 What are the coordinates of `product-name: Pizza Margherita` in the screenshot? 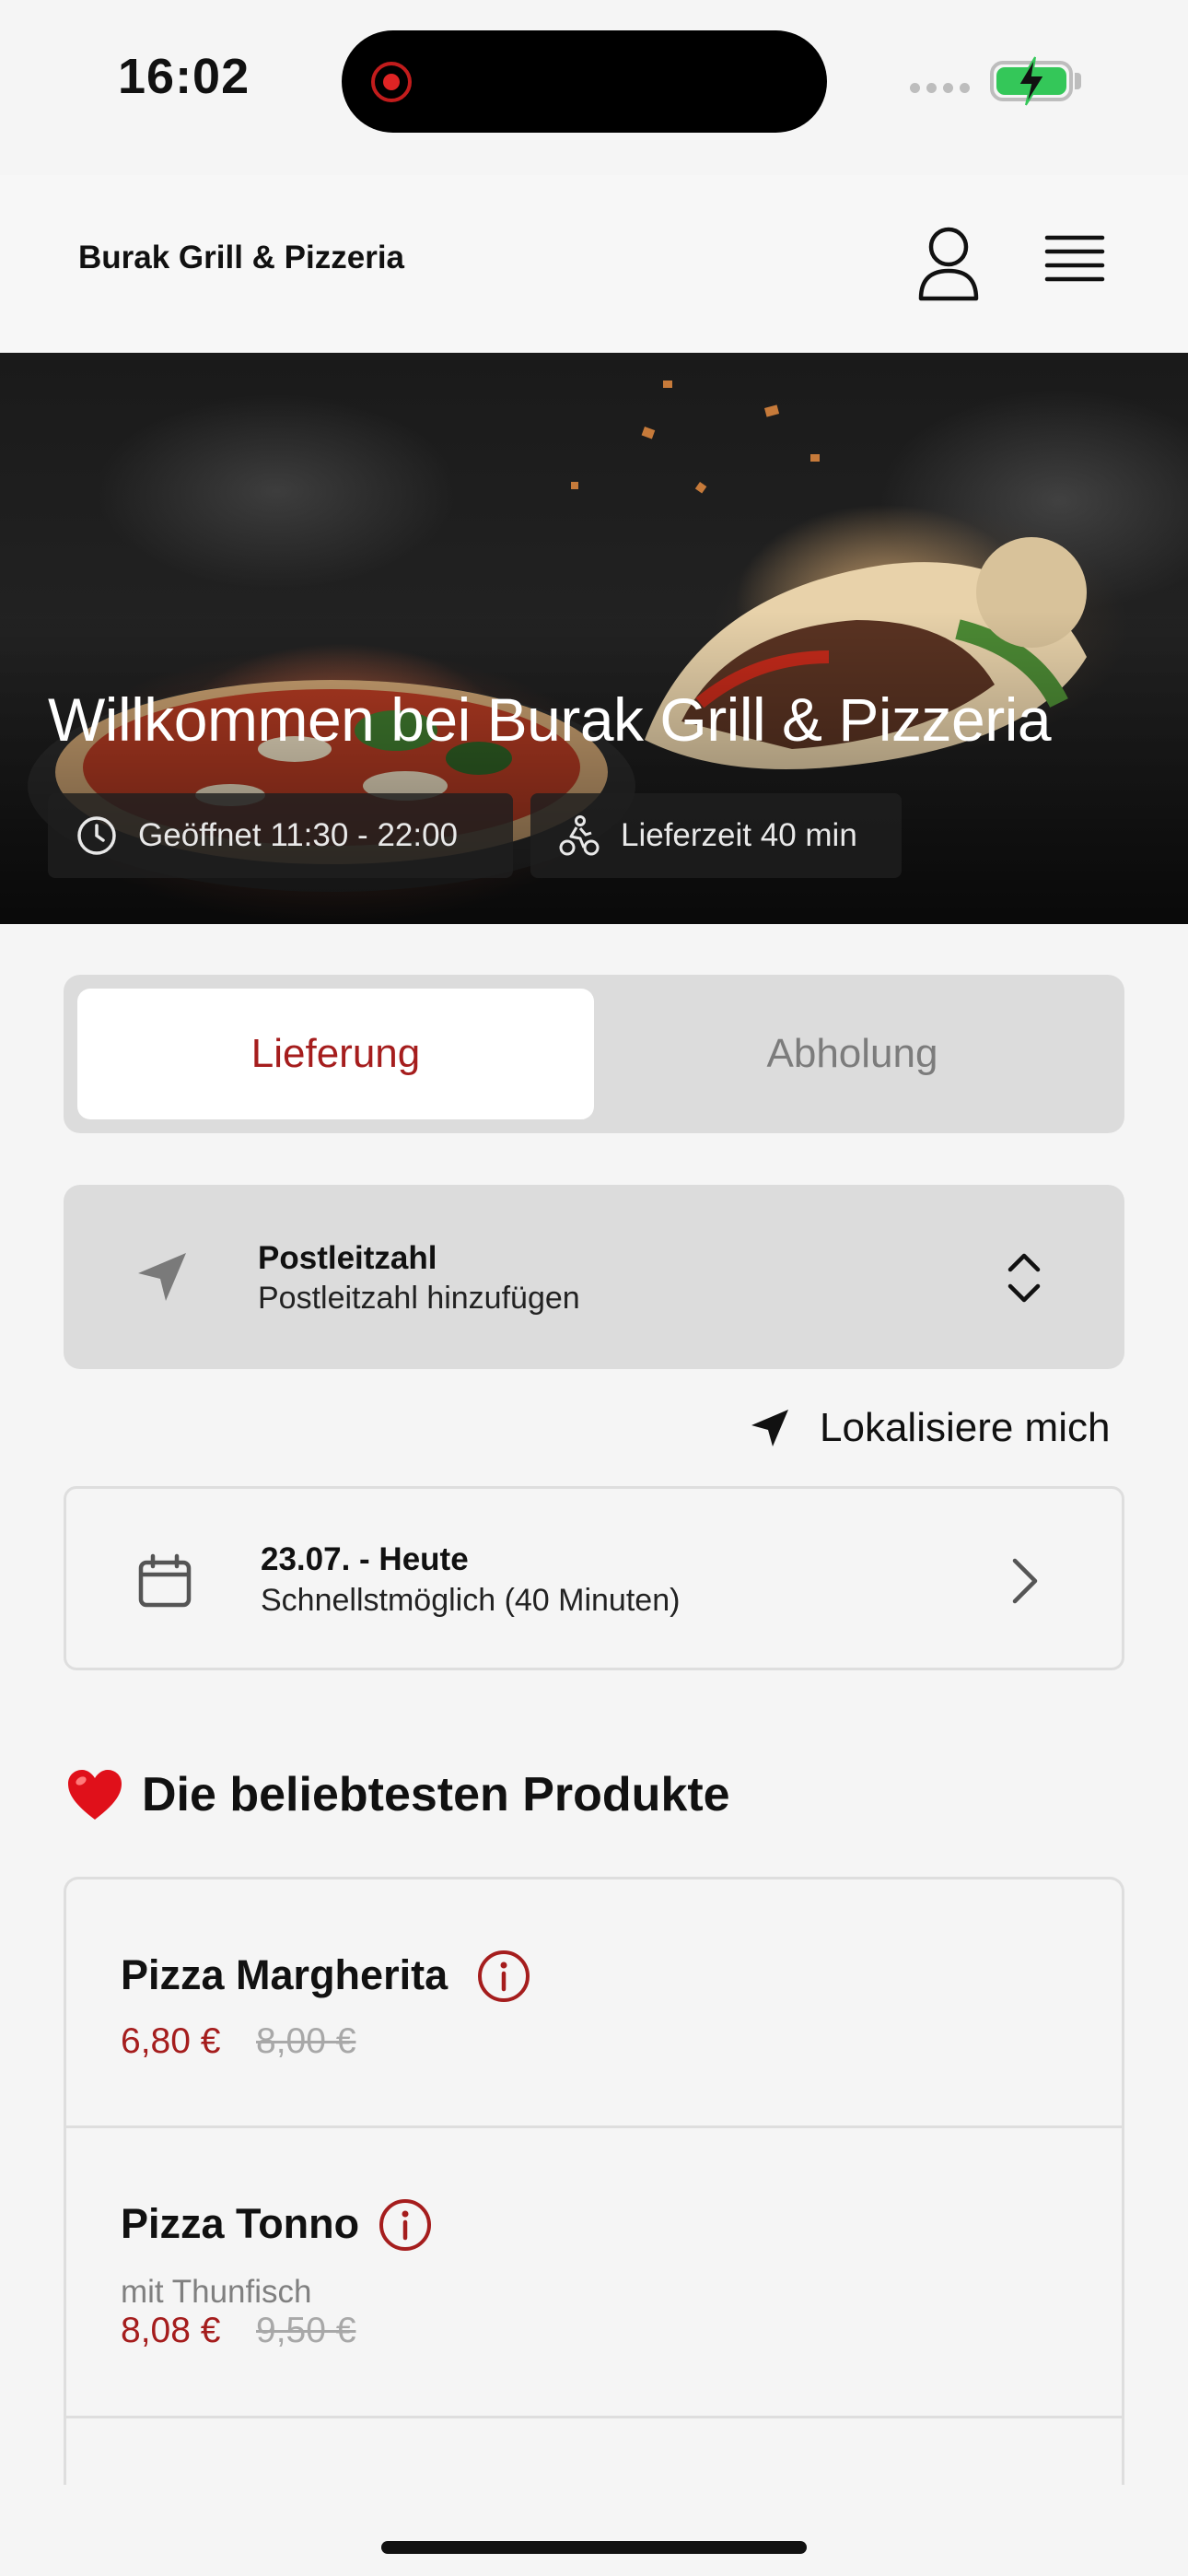 It's located at (284, 1974).